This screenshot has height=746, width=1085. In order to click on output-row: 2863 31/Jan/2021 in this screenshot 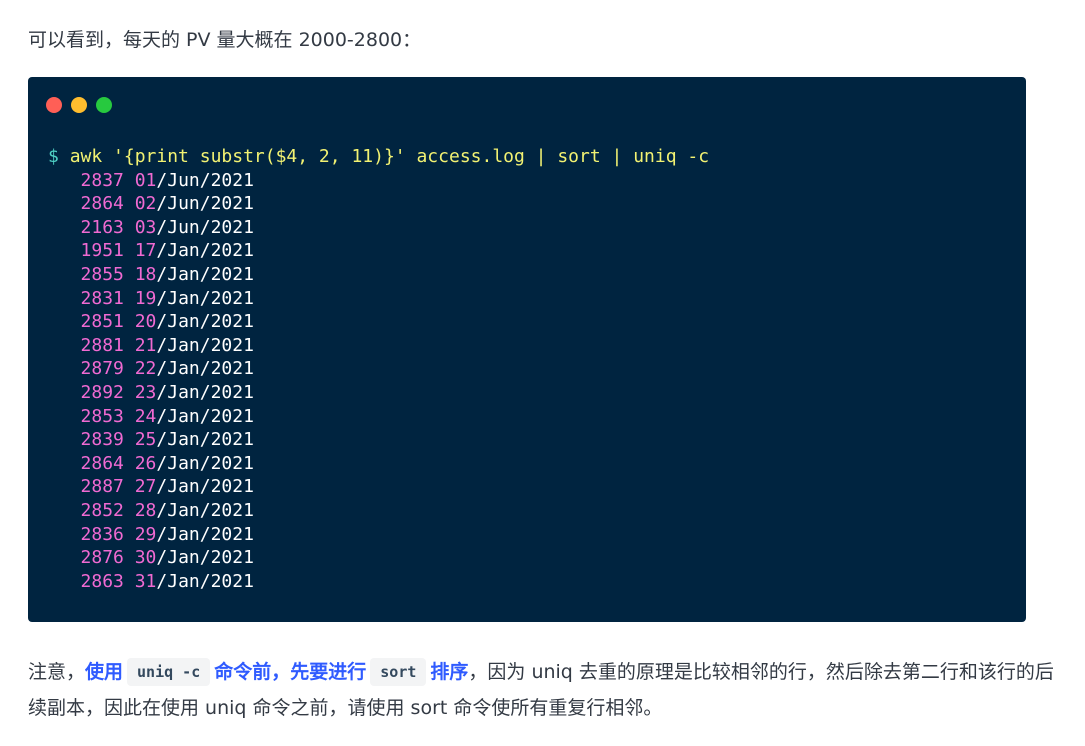, I will do `click(378, 582)`.